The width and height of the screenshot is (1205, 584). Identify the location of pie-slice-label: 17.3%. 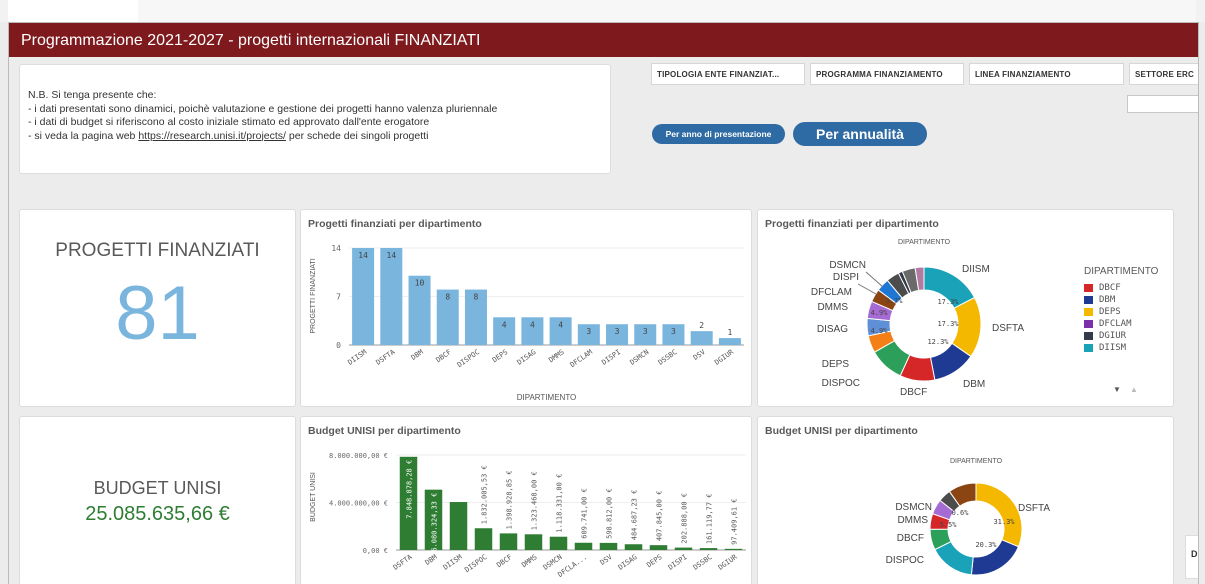
(948, 302).